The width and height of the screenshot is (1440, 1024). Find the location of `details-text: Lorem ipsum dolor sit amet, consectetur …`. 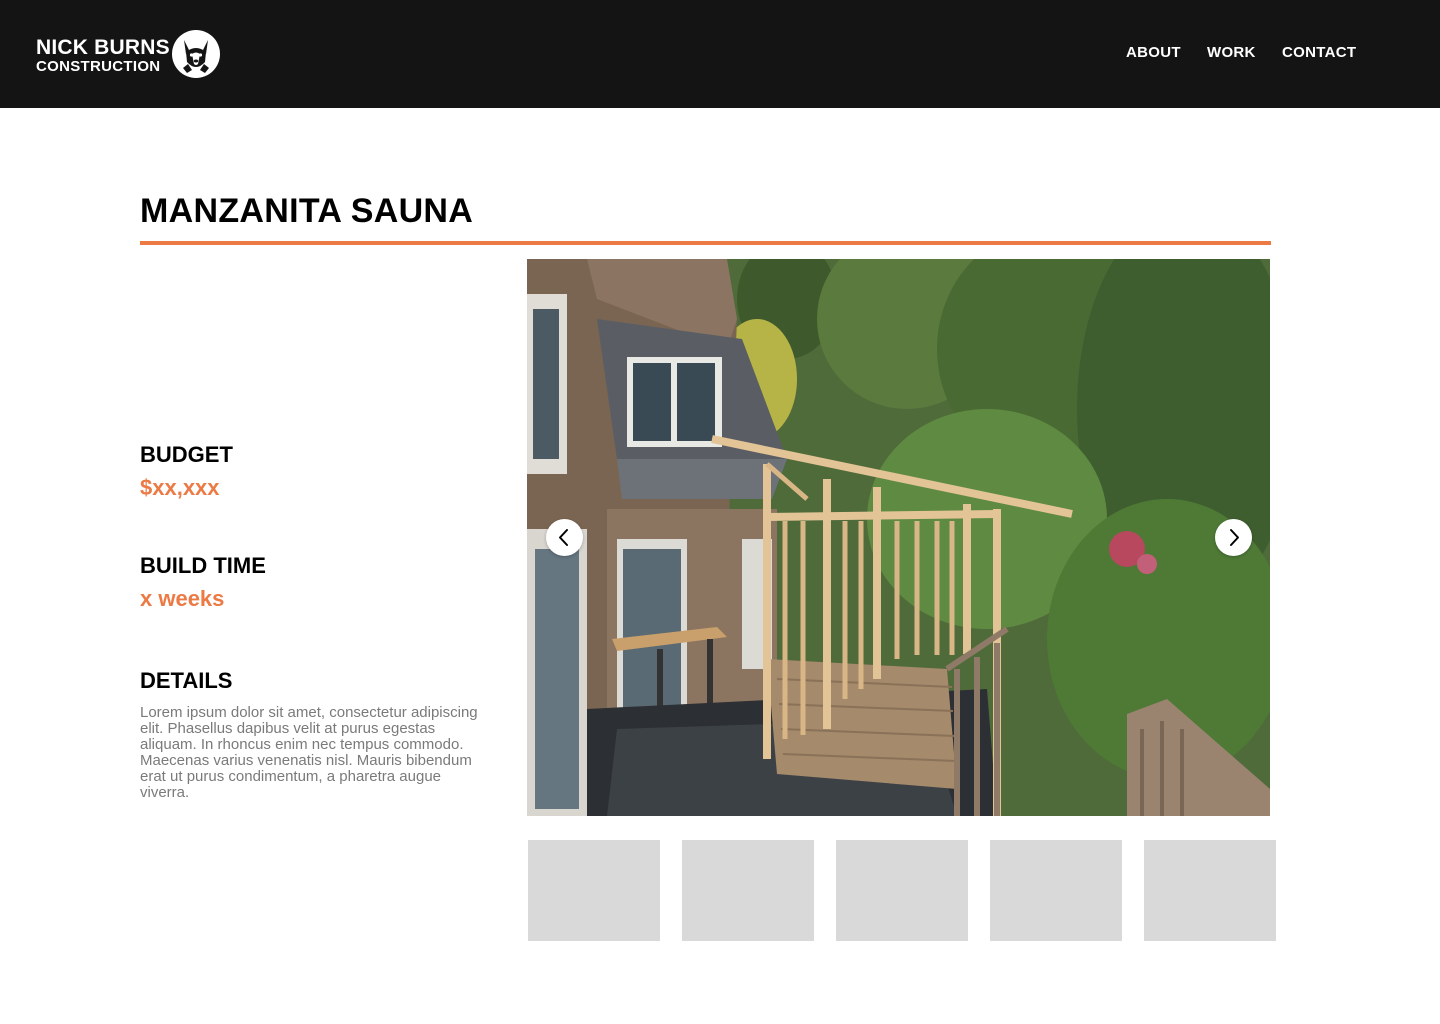

details-text: Lorem ipsum dolor sit amet, consectetur … is located at coordinates (309, 752).